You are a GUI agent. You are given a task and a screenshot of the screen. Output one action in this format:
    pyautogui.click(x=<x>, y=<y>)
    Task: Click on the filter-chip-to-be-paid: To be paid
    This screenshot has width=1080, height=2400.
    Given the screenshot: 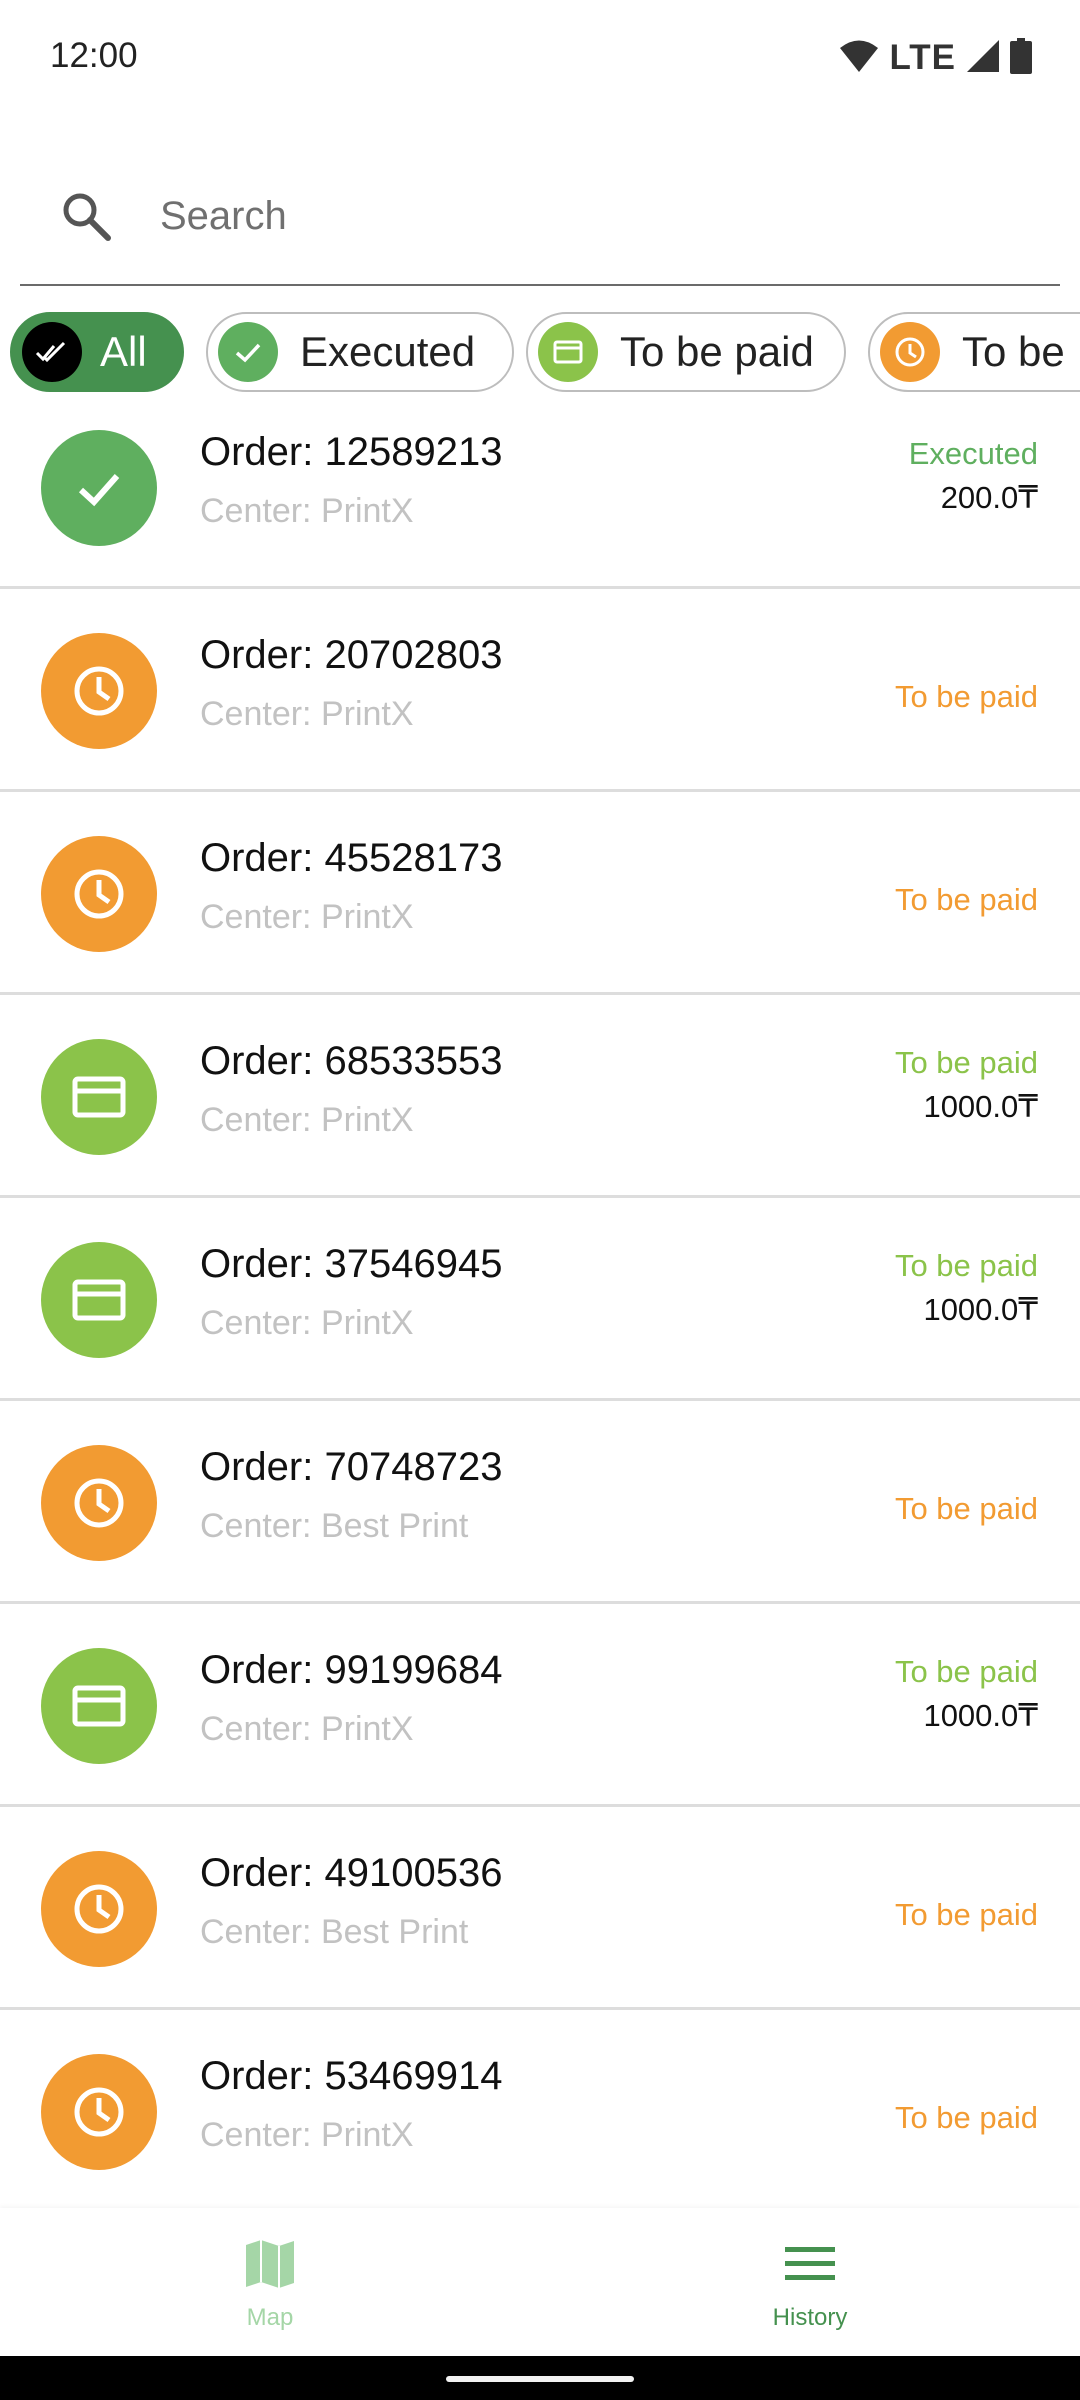 What is the action you would take?
    pyautogui.click(x=686, y=352)
    